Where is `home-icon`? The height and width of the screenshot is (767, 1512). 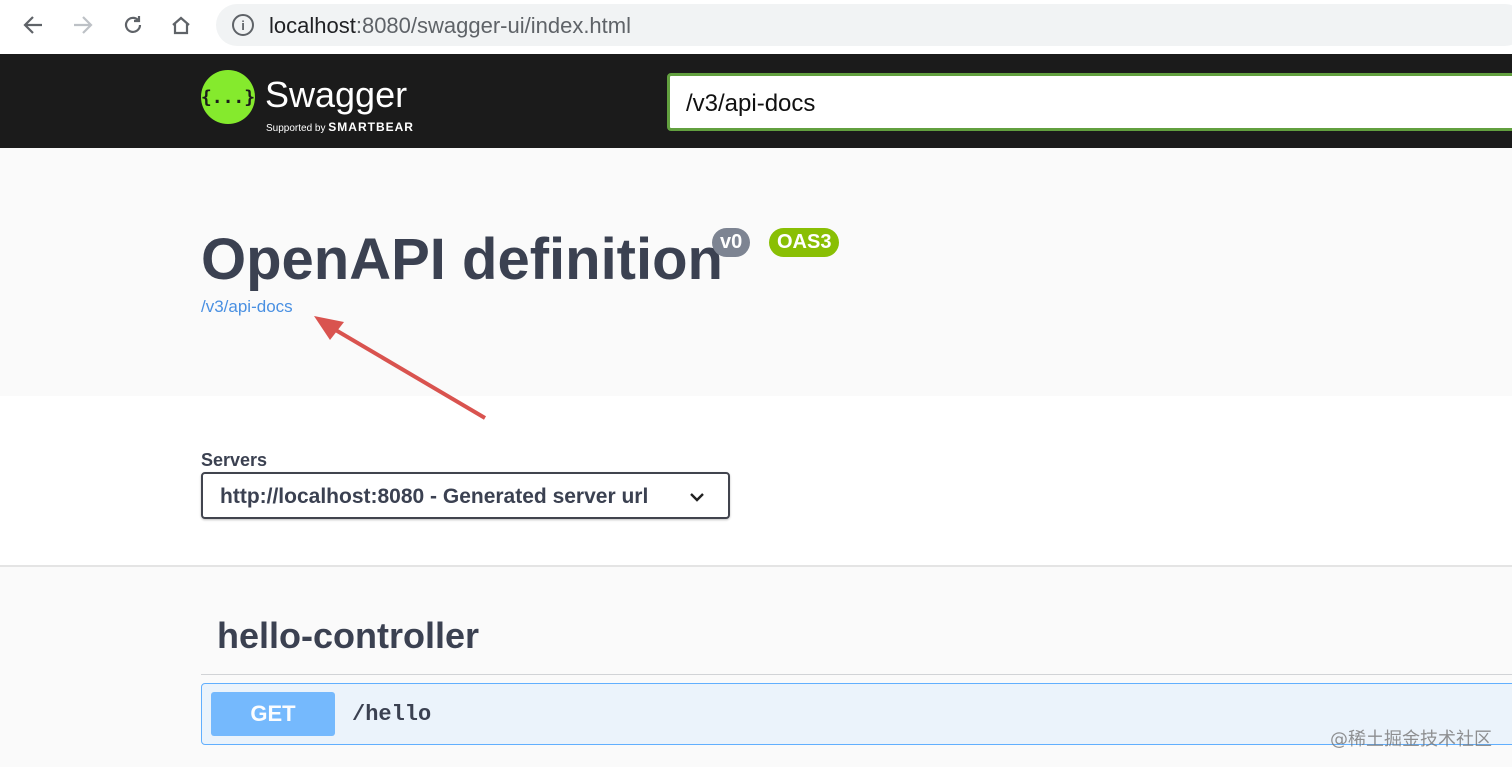 home-icon is located at coordinates (181, 25).